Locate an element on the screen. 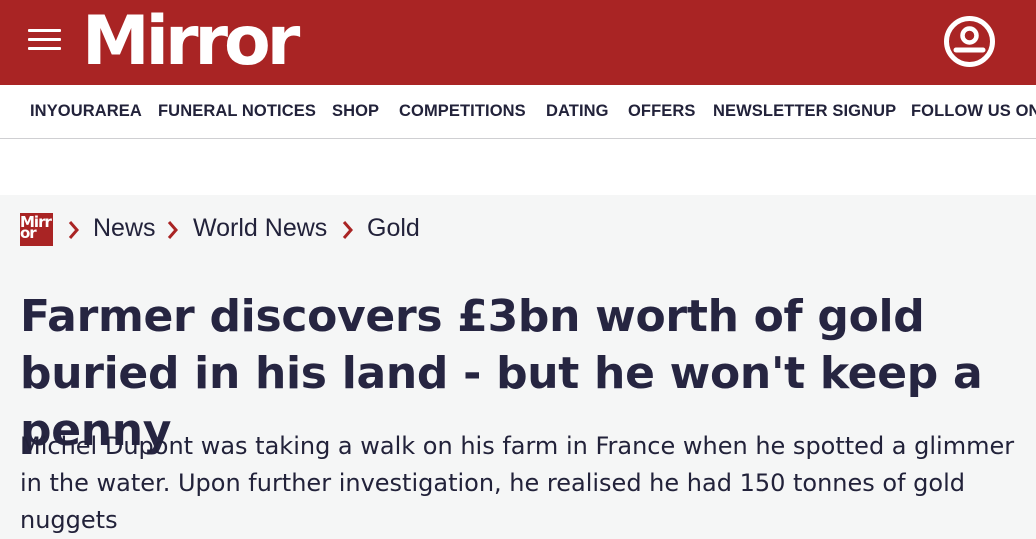  mini-logo-text: Mirr or is located at coordinates (36, 227).